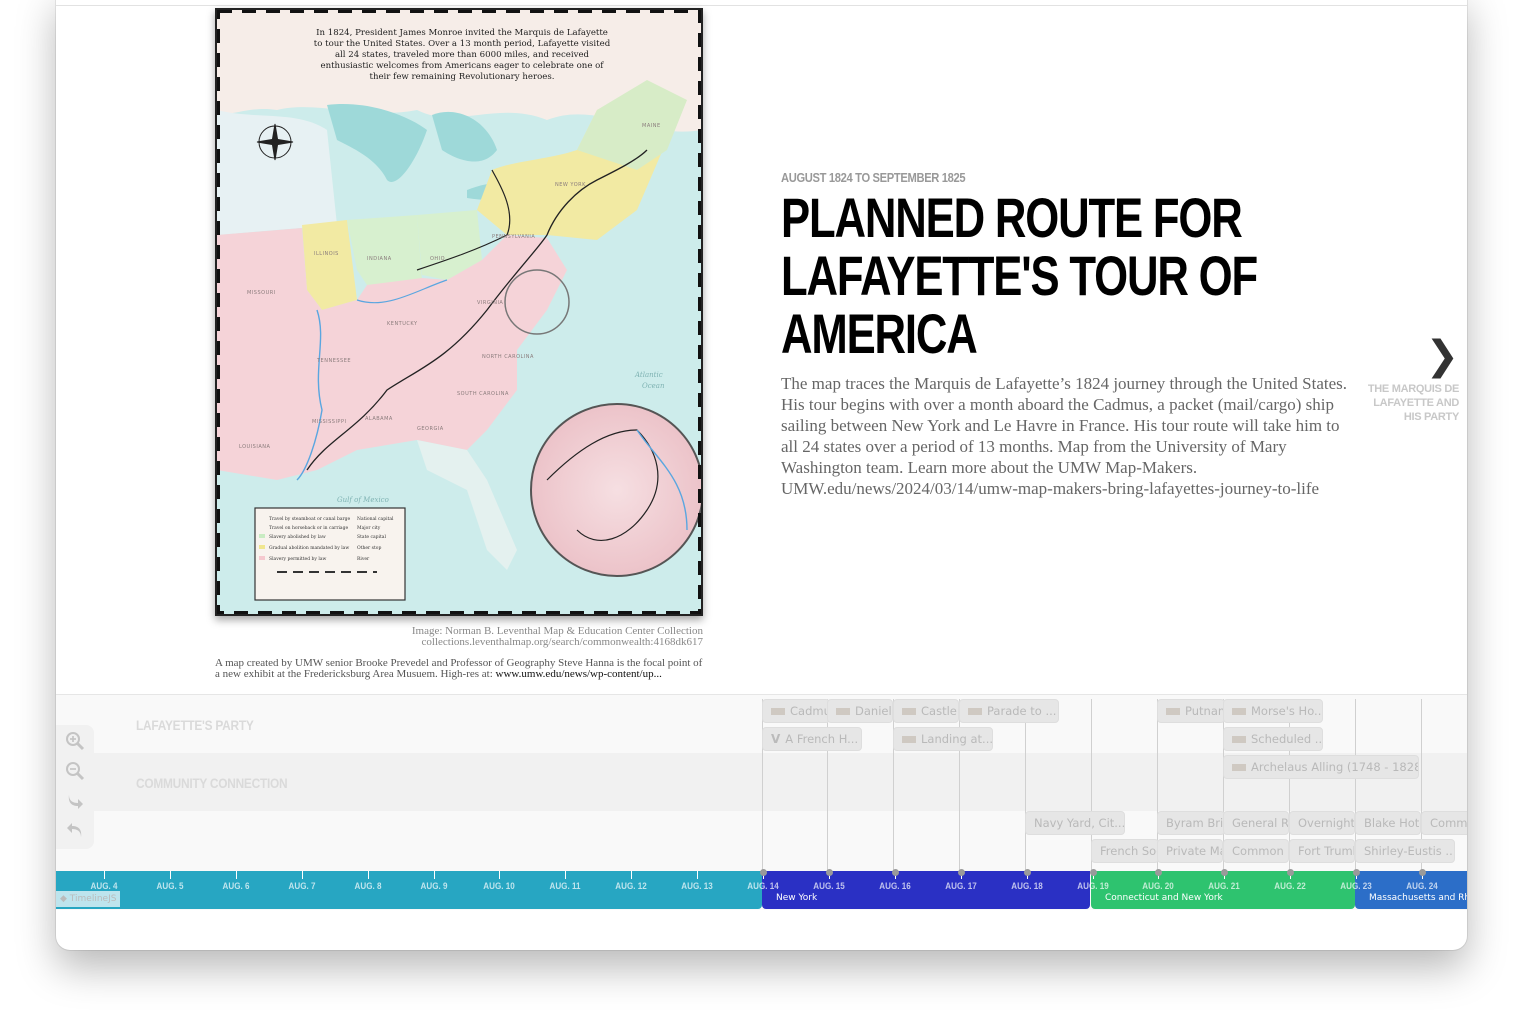 The height and width of the screenshot is (1025, 1523). I want to click on timeline-marker: Putnam, so click(1191, 711).